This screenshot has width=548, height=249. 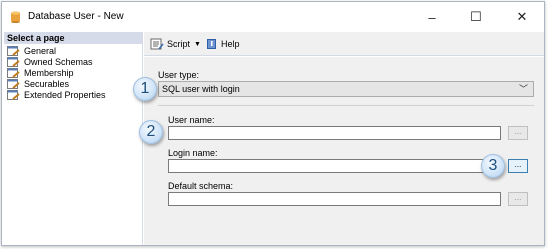 I want to click on login-name-input, so click(x=334, y=166).